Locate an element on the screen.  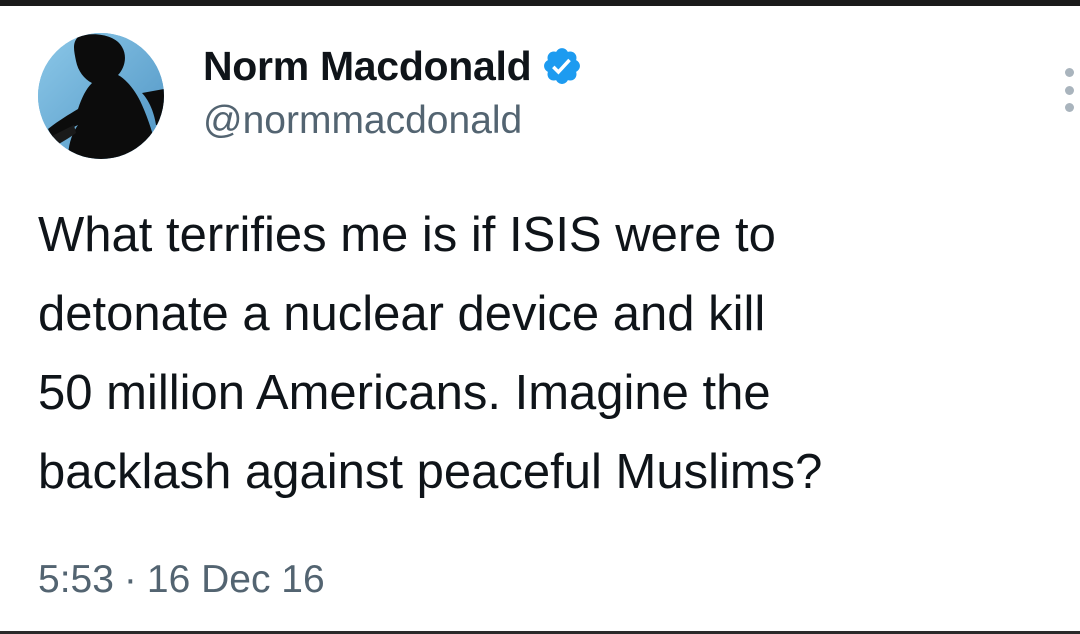
tweet-timestamp: 5:53 · 16 Dec 16 is located at coordinates (181, 580).